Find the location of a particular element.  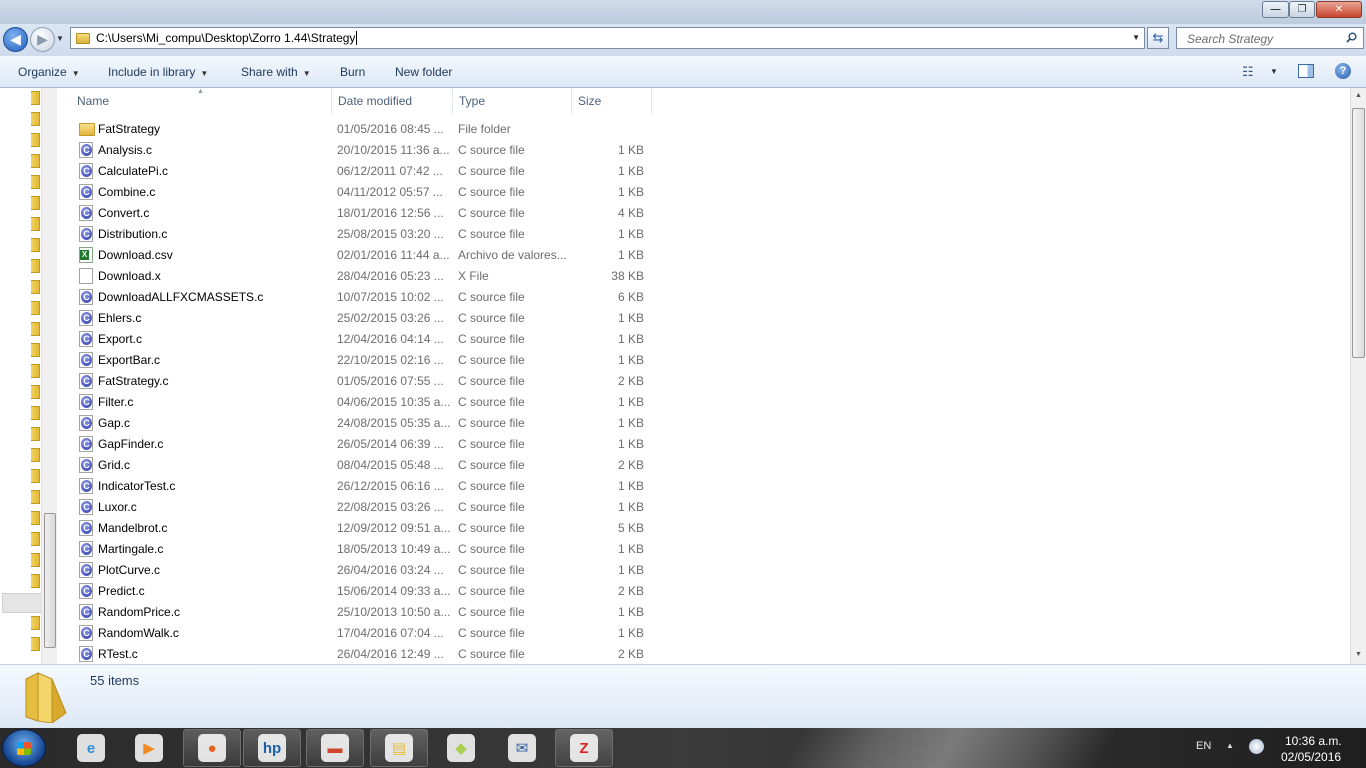

file-list-scroll-thumb is located at coordinates (1358, 233).